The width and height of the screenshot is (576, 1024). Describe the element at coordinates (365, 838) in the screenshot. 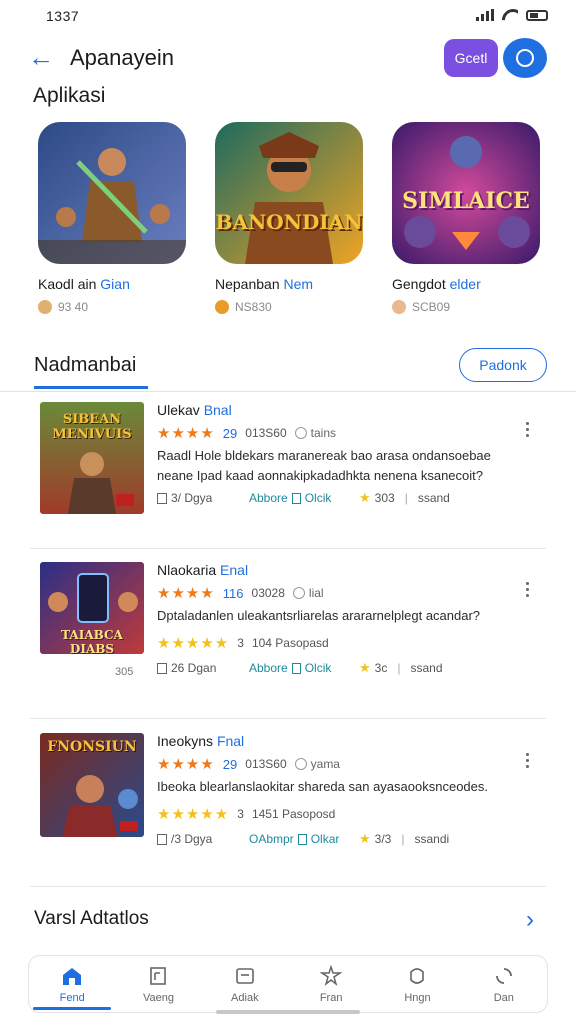

I see `star-icon: ★` at that location.